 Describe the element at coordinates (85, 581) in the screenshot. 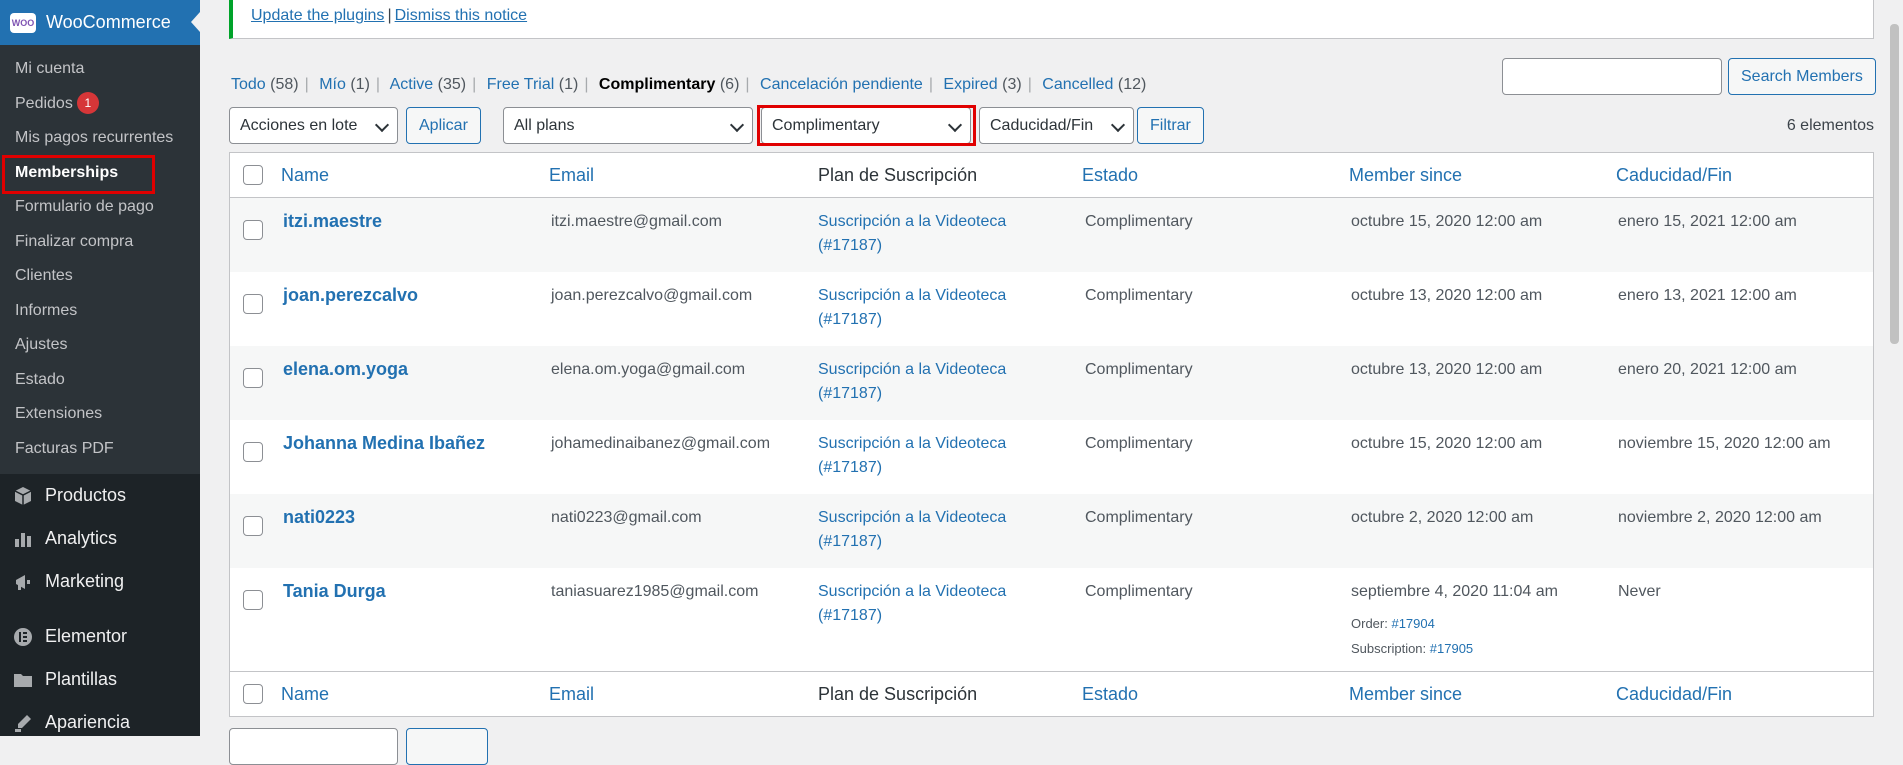

I see `menu-item-label: Marketing` at that location.